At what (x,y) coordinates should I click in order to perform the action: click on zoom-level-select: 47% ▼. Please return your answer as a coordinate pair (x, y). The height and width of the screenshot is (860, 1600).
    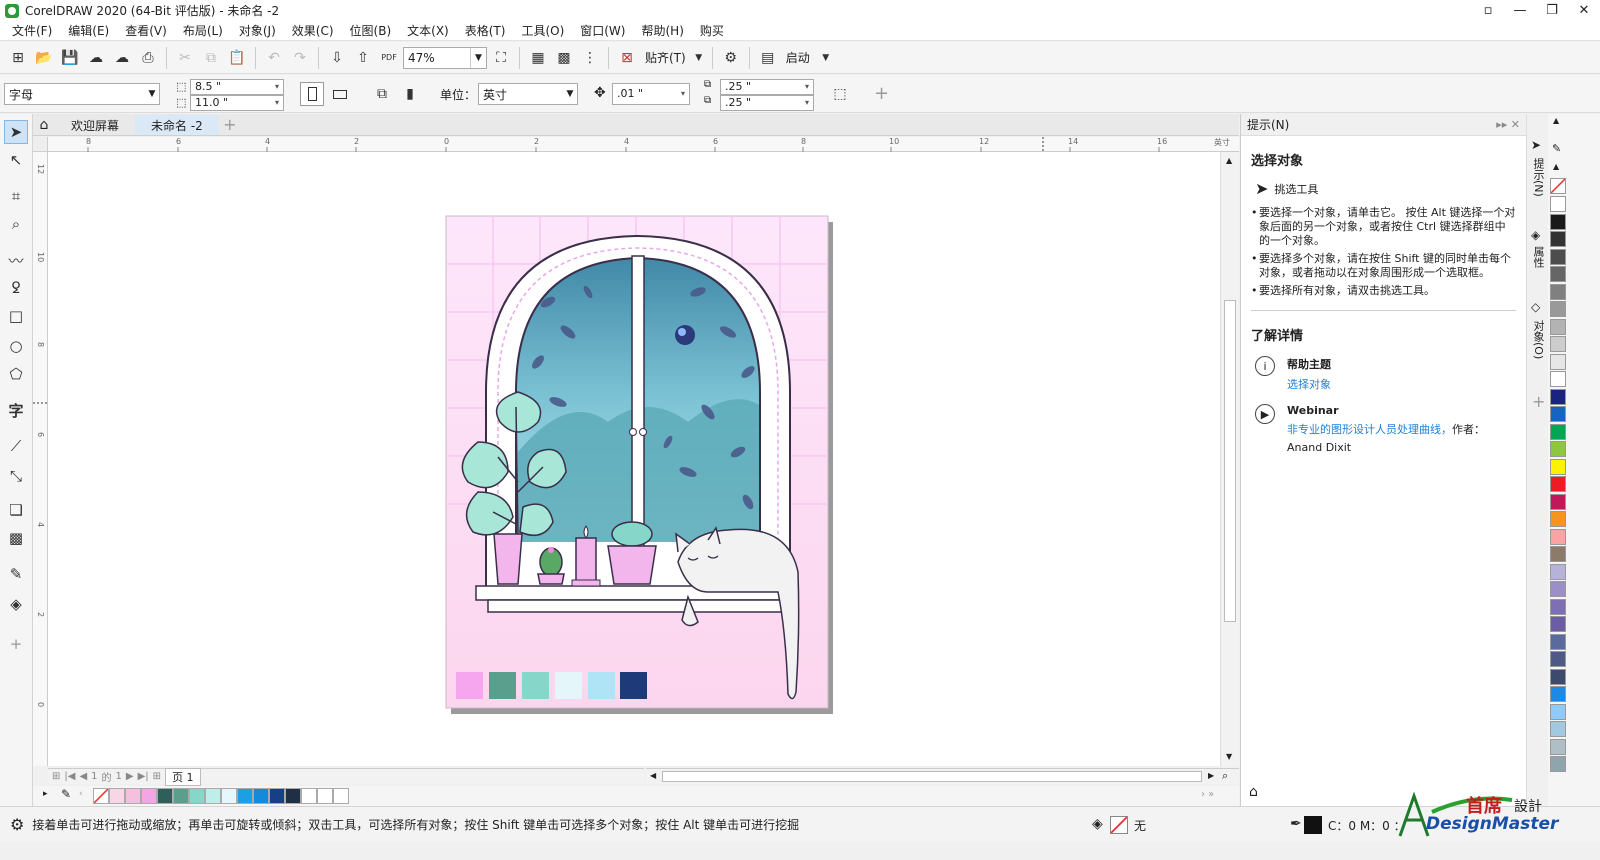
    Looking at the image, I should click on (445, 57).